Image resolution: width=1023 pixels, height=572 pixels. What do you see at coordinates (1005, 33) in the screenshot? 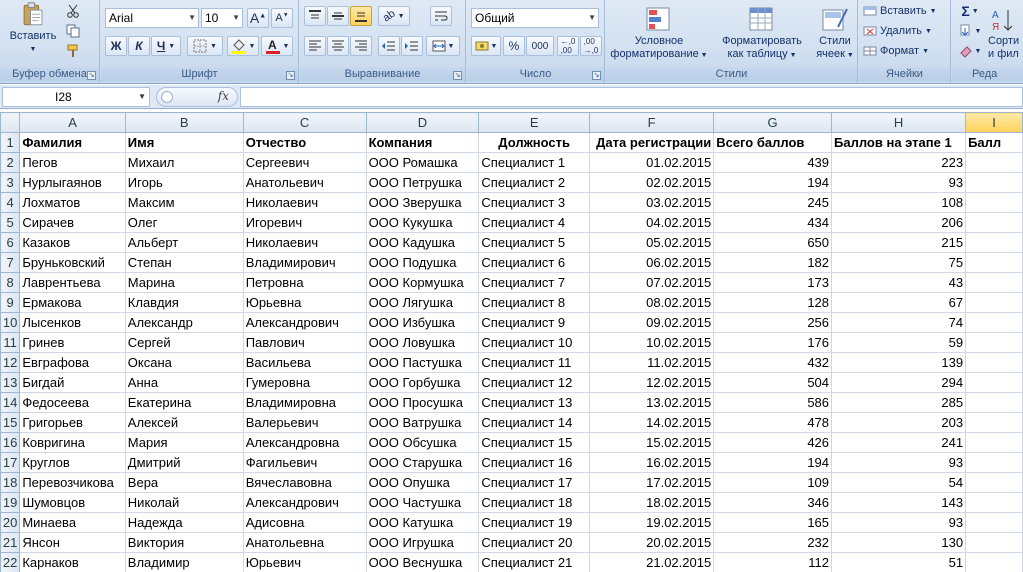
I see `sort-filter-button: АЯ Сорти и фил` at bounding box center [1005, 33].